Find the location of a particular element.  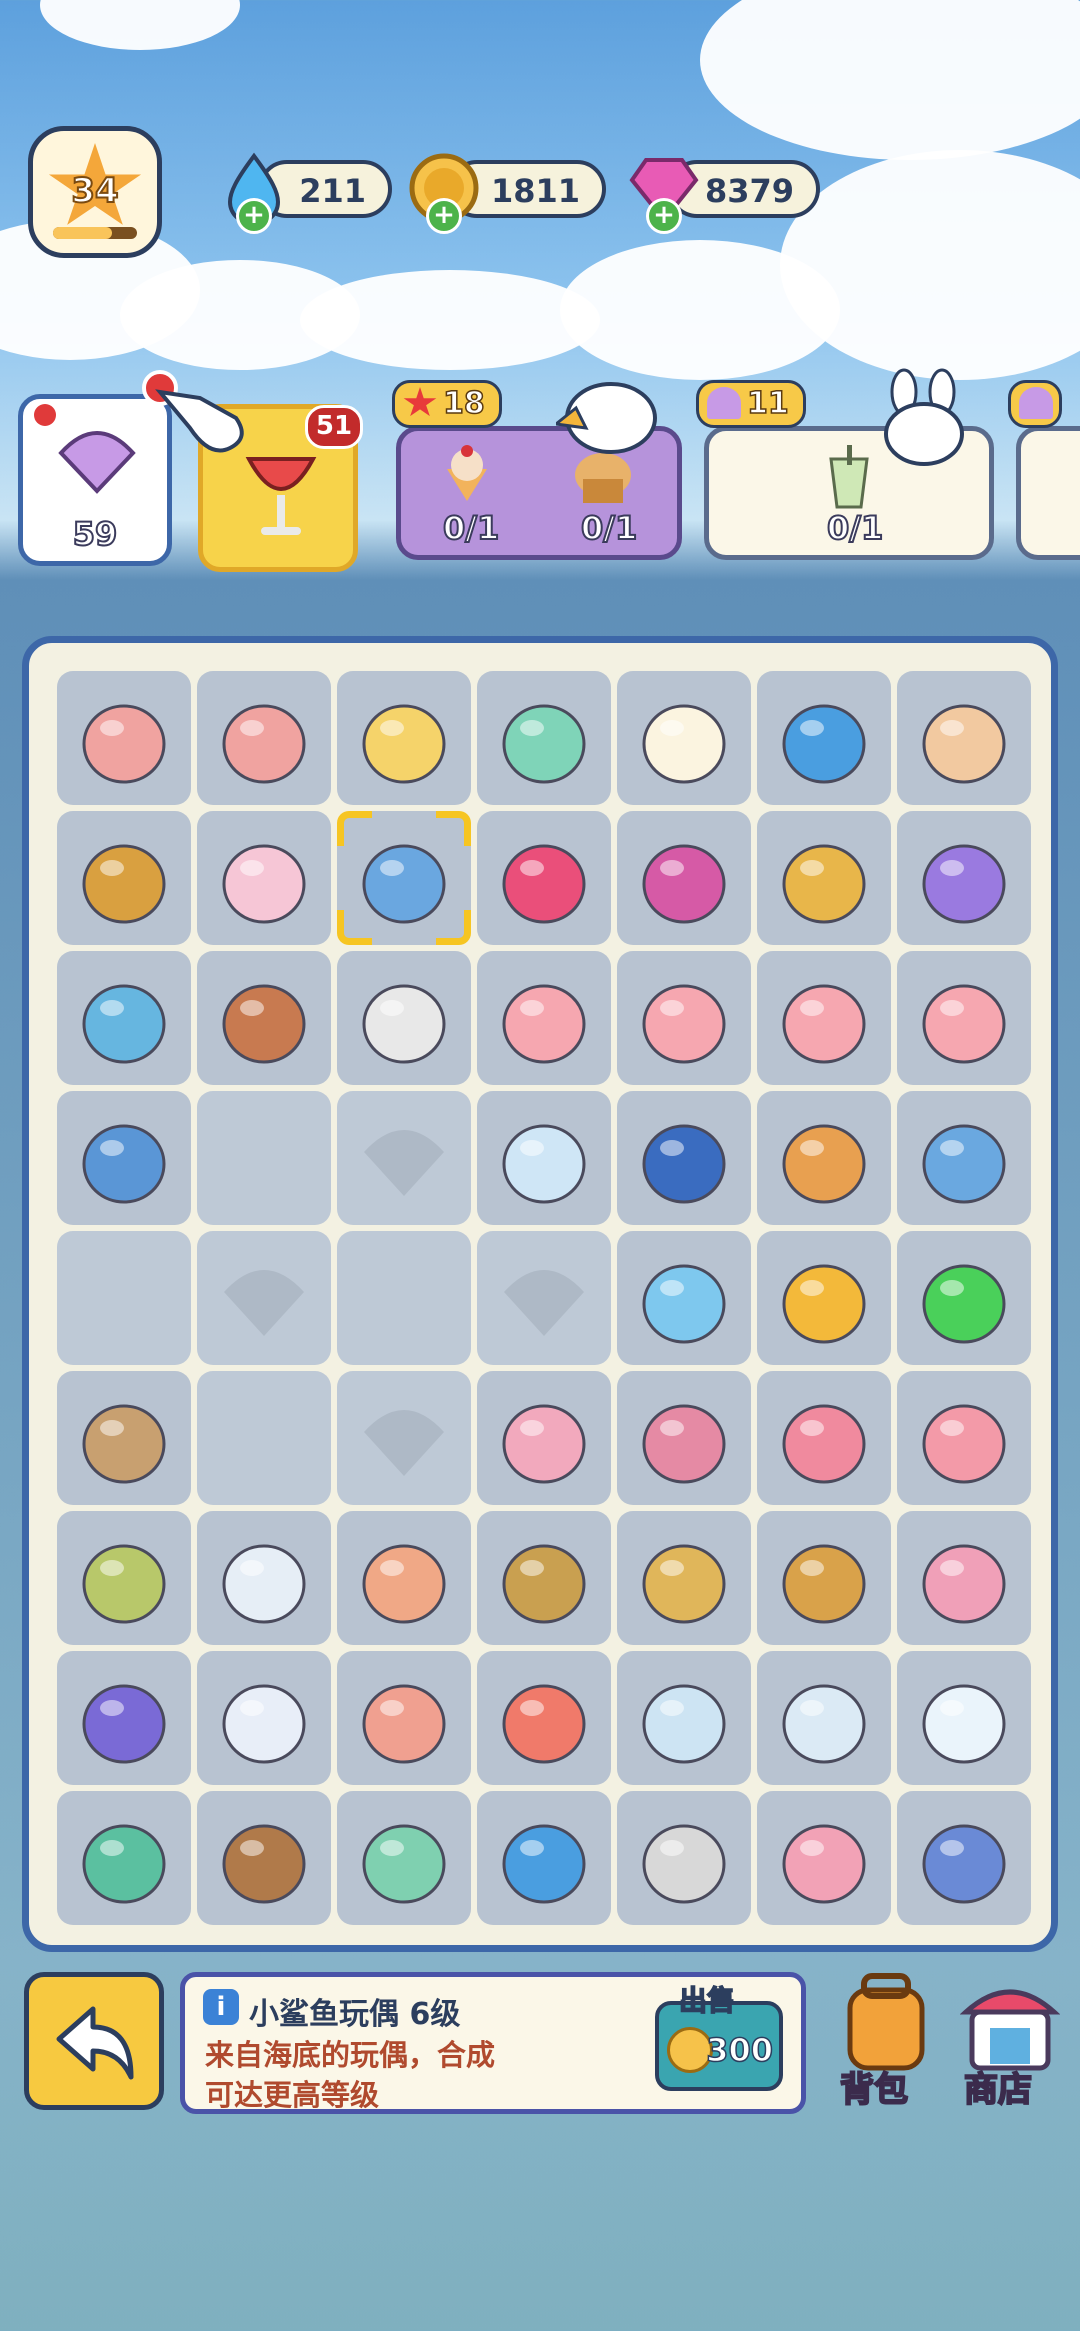

add-gems-button: + is located at coordinates (664, 216).